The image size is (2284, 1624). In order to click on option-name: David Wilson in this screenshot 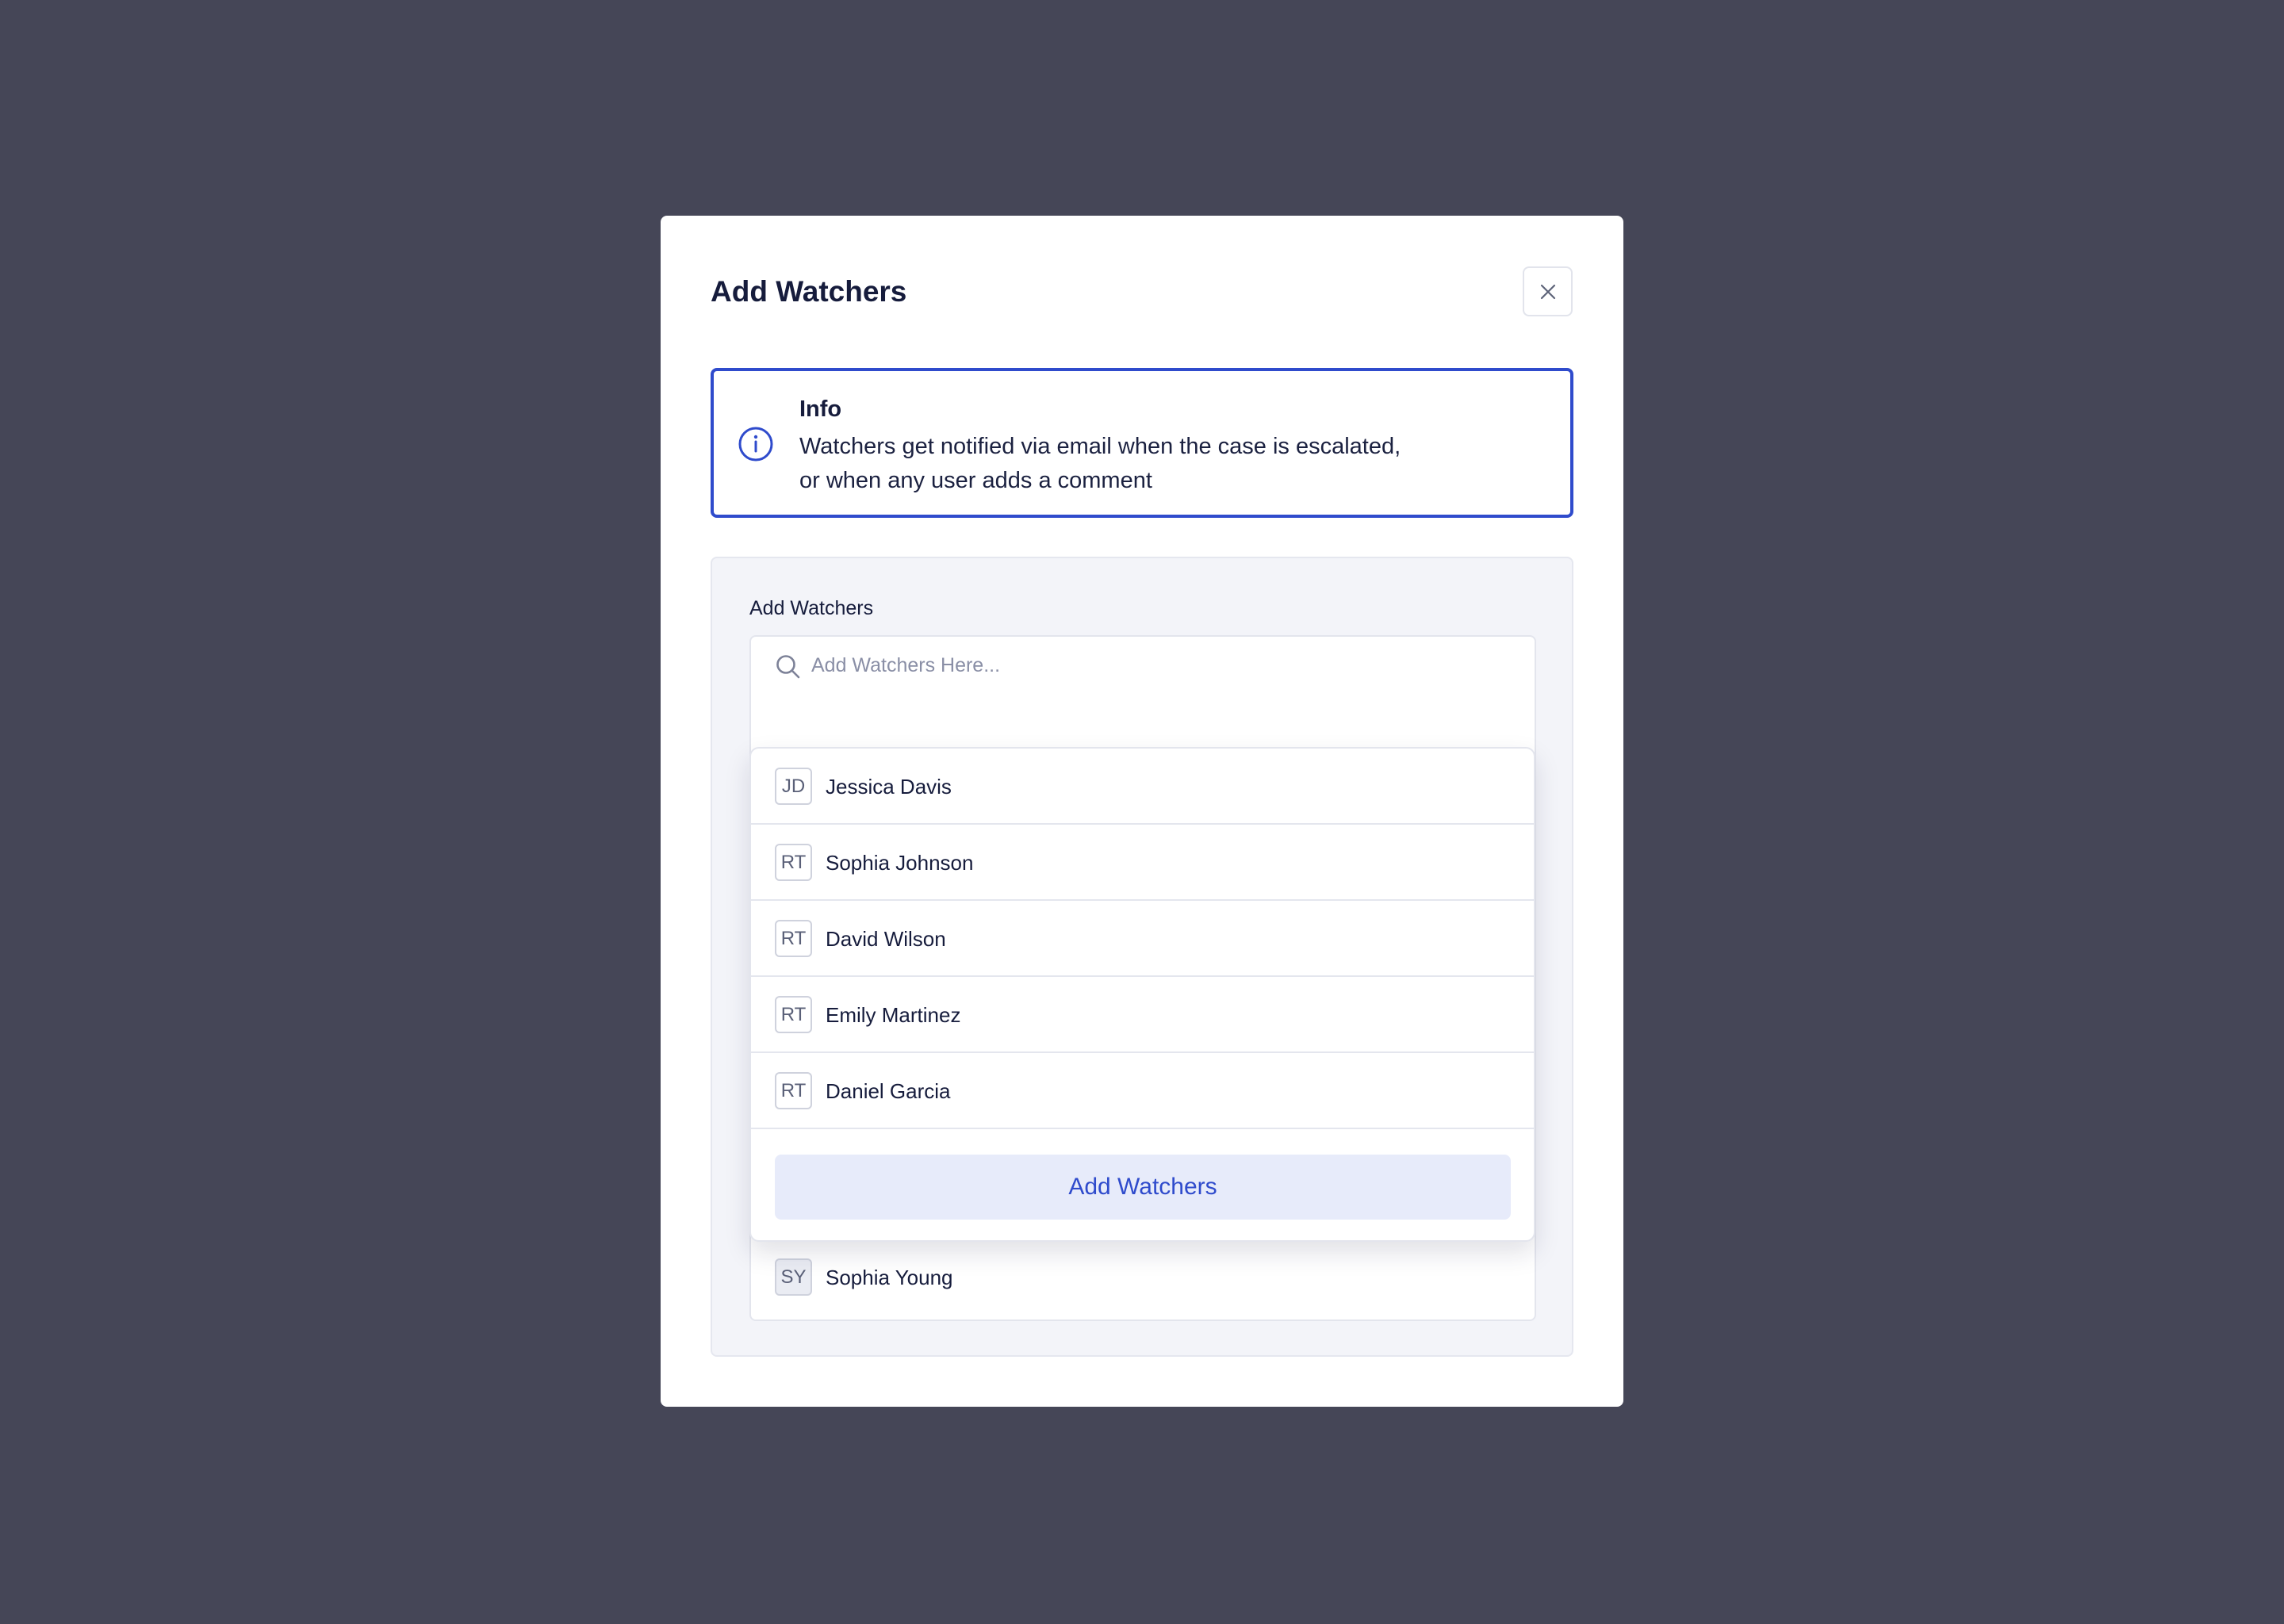, I will do `click(886, 939)`.